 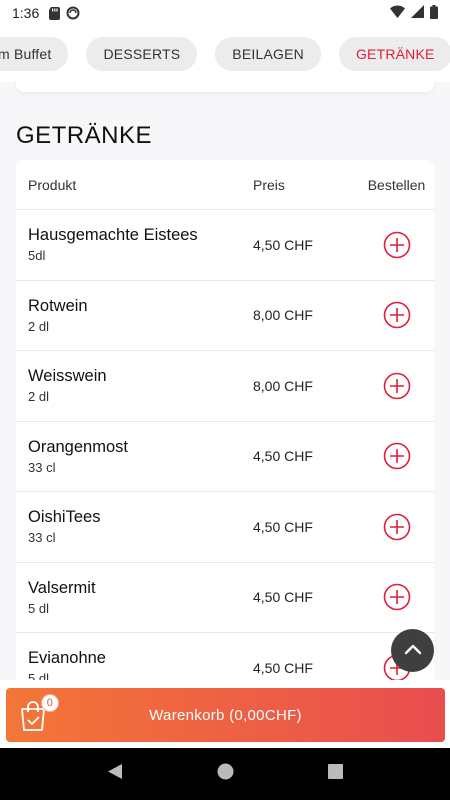 What do you see at coordinates (50, 703) in the screenshot?
I see `cart-count-badge: 0` at bounding box center [50, 703].